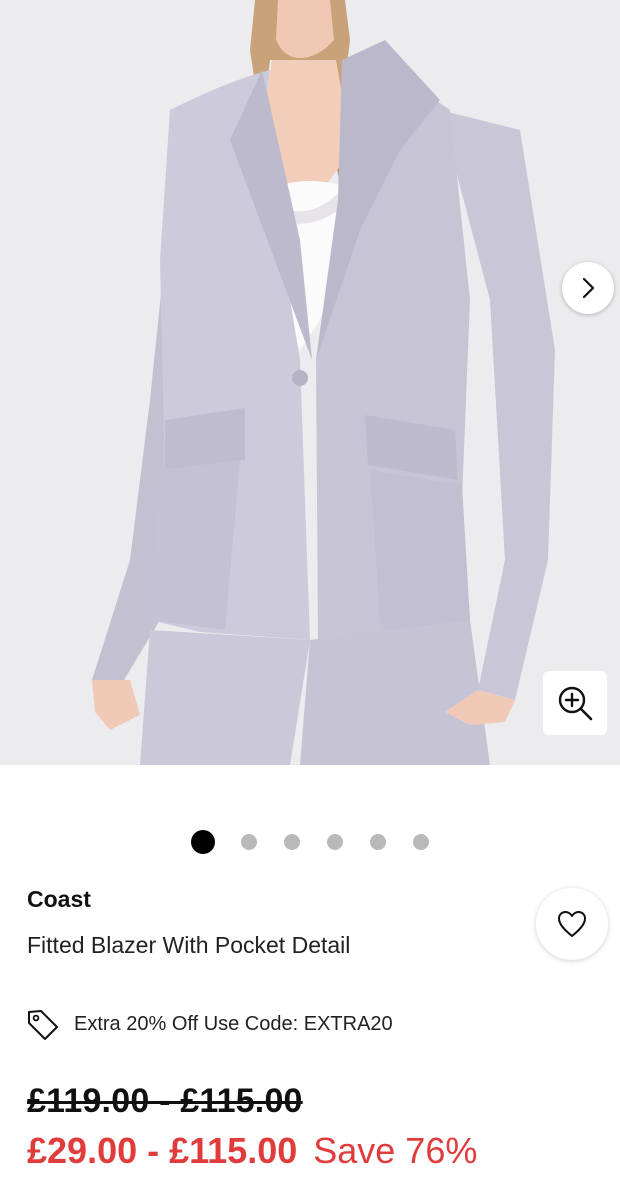 The height and width of the screenshot is (1200, 620). I want to click on product-name: Fitted Blazer With Pocket Detail, so click(189, 945).